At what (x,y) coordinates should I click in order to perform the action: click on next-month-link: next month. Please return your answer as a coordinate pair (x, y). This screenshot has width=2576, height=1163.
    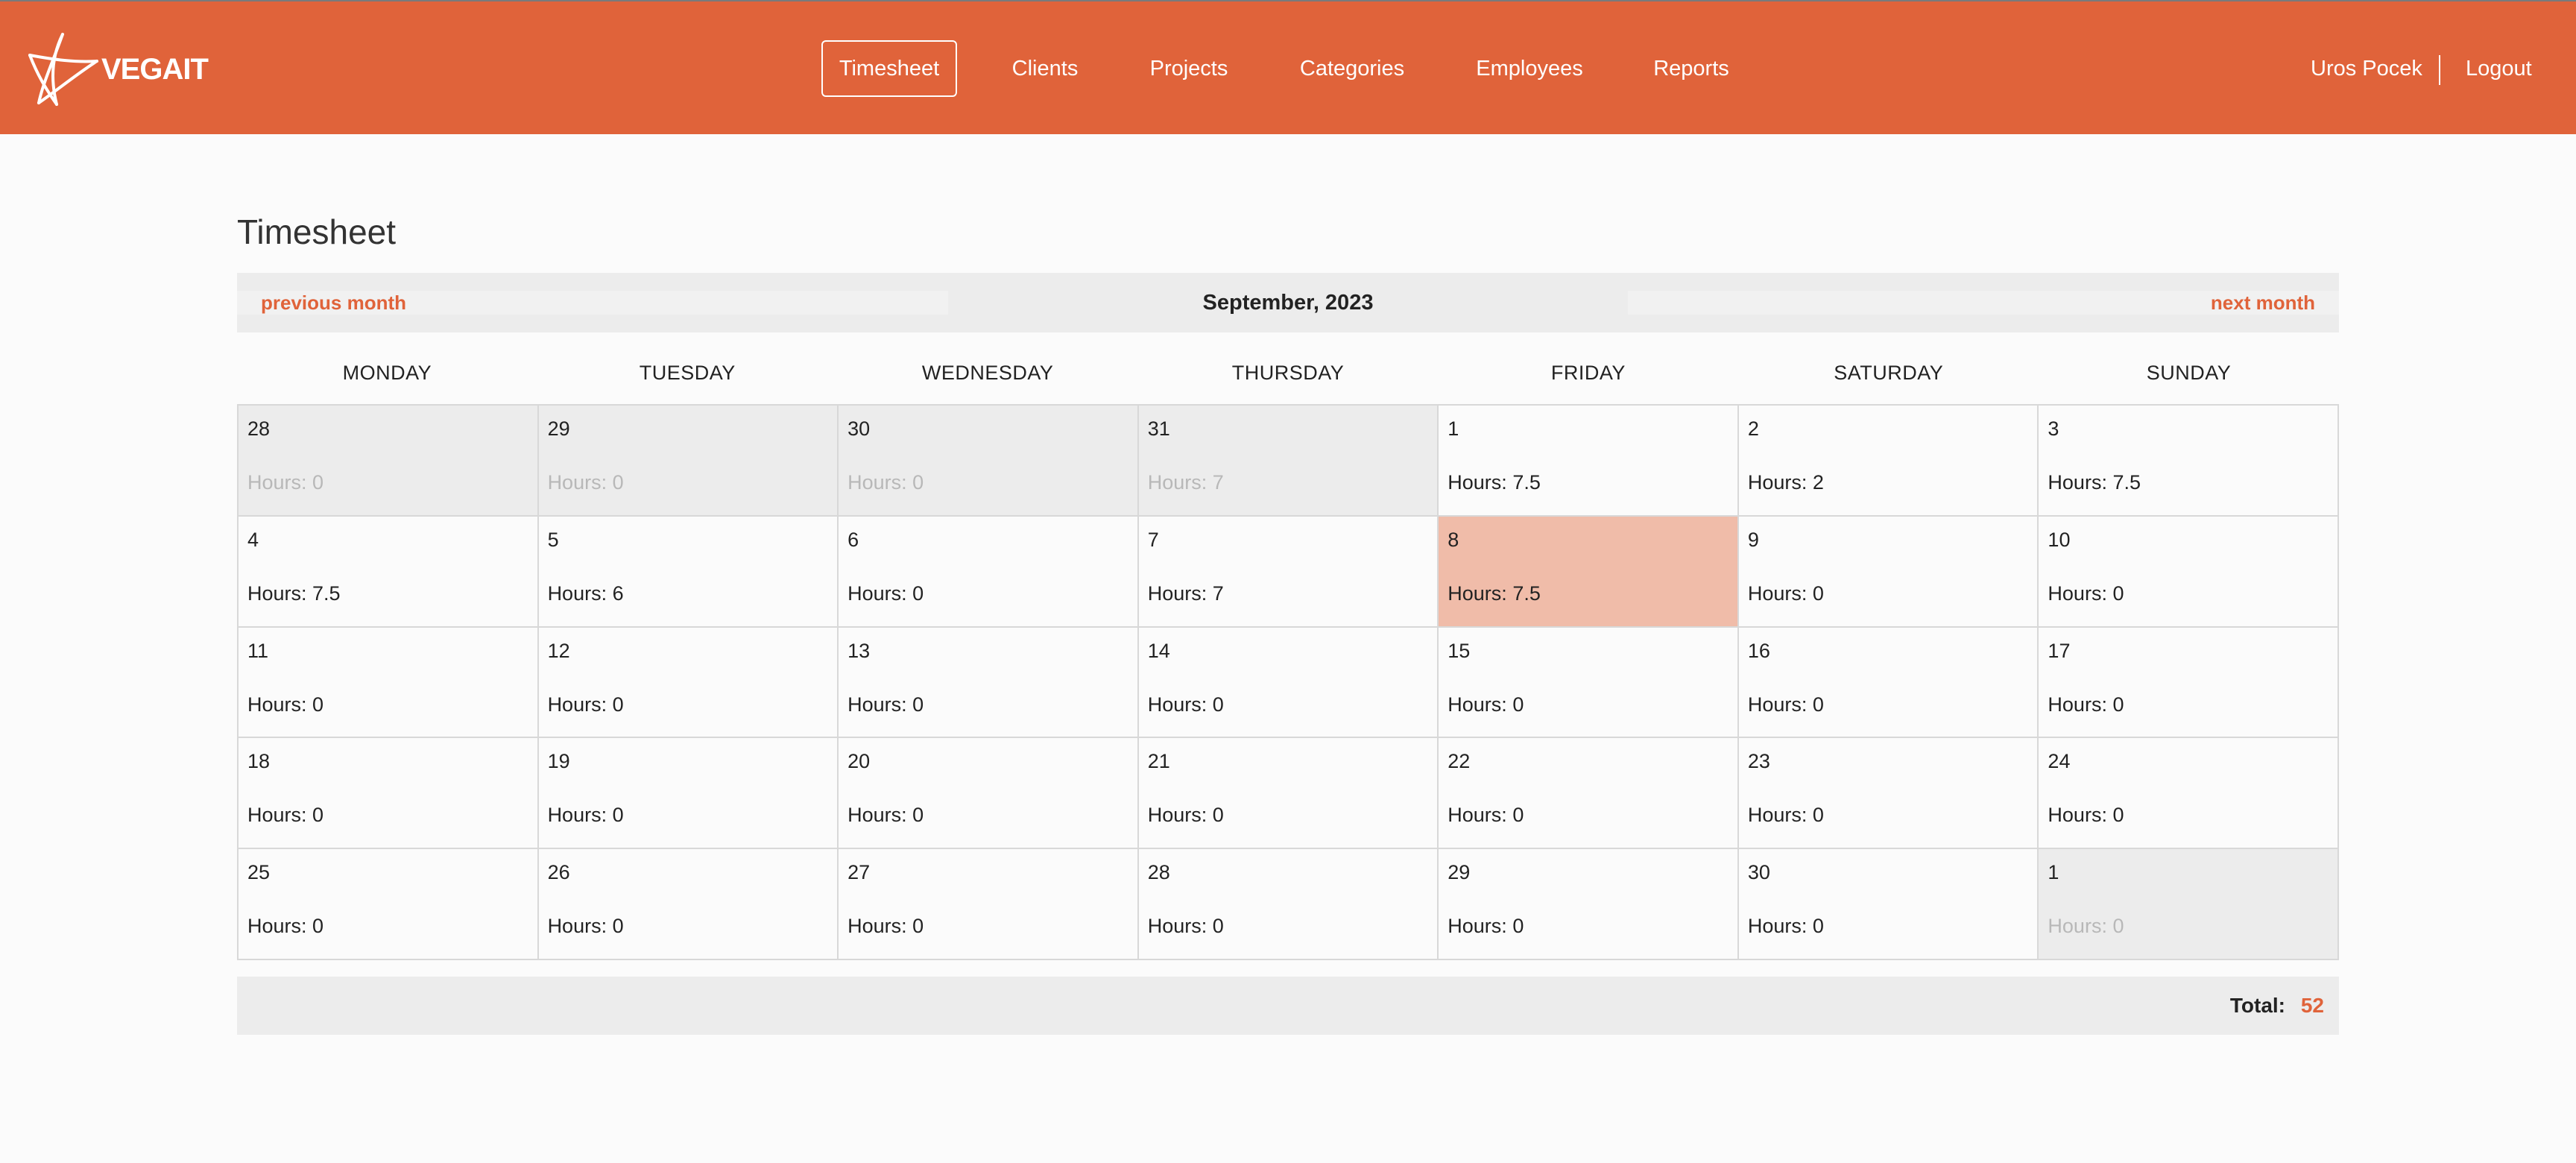
    Looking at the image, I should click on (2263, 302).